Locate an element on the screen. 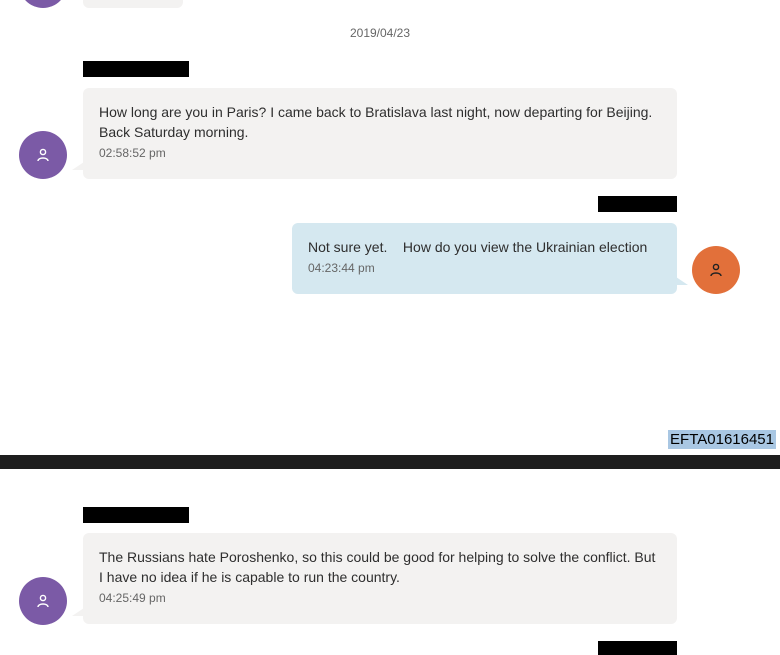 The image size is (780, 655). message-time: 04:23:44 pm is located at coordinates (341, 268).